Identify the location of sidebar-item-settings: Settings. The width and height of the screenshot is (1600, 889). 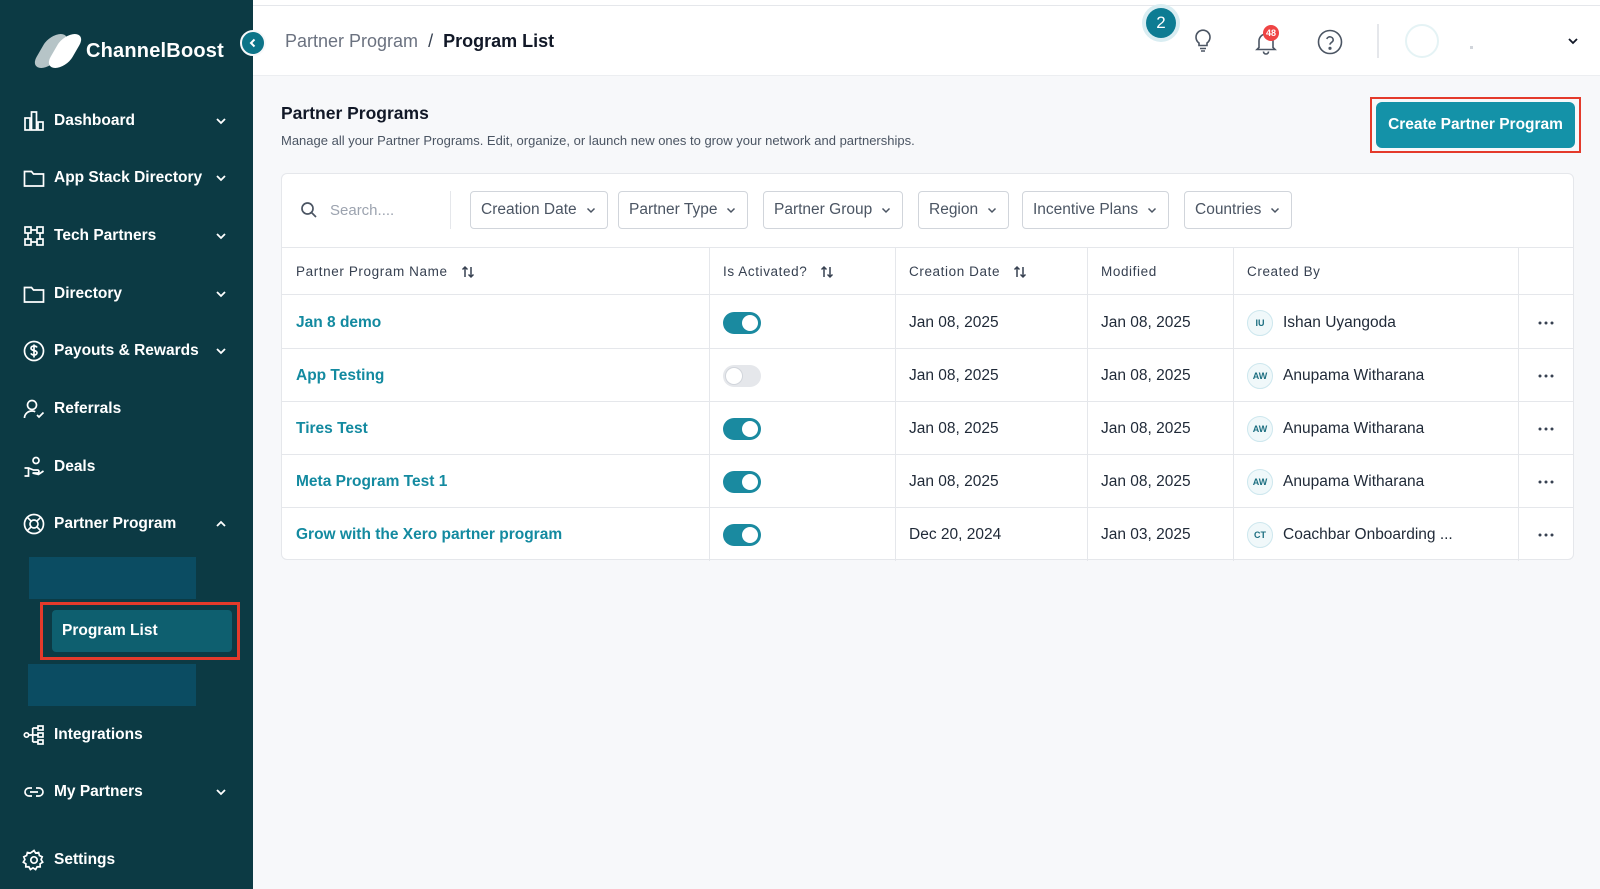
(125, 860).